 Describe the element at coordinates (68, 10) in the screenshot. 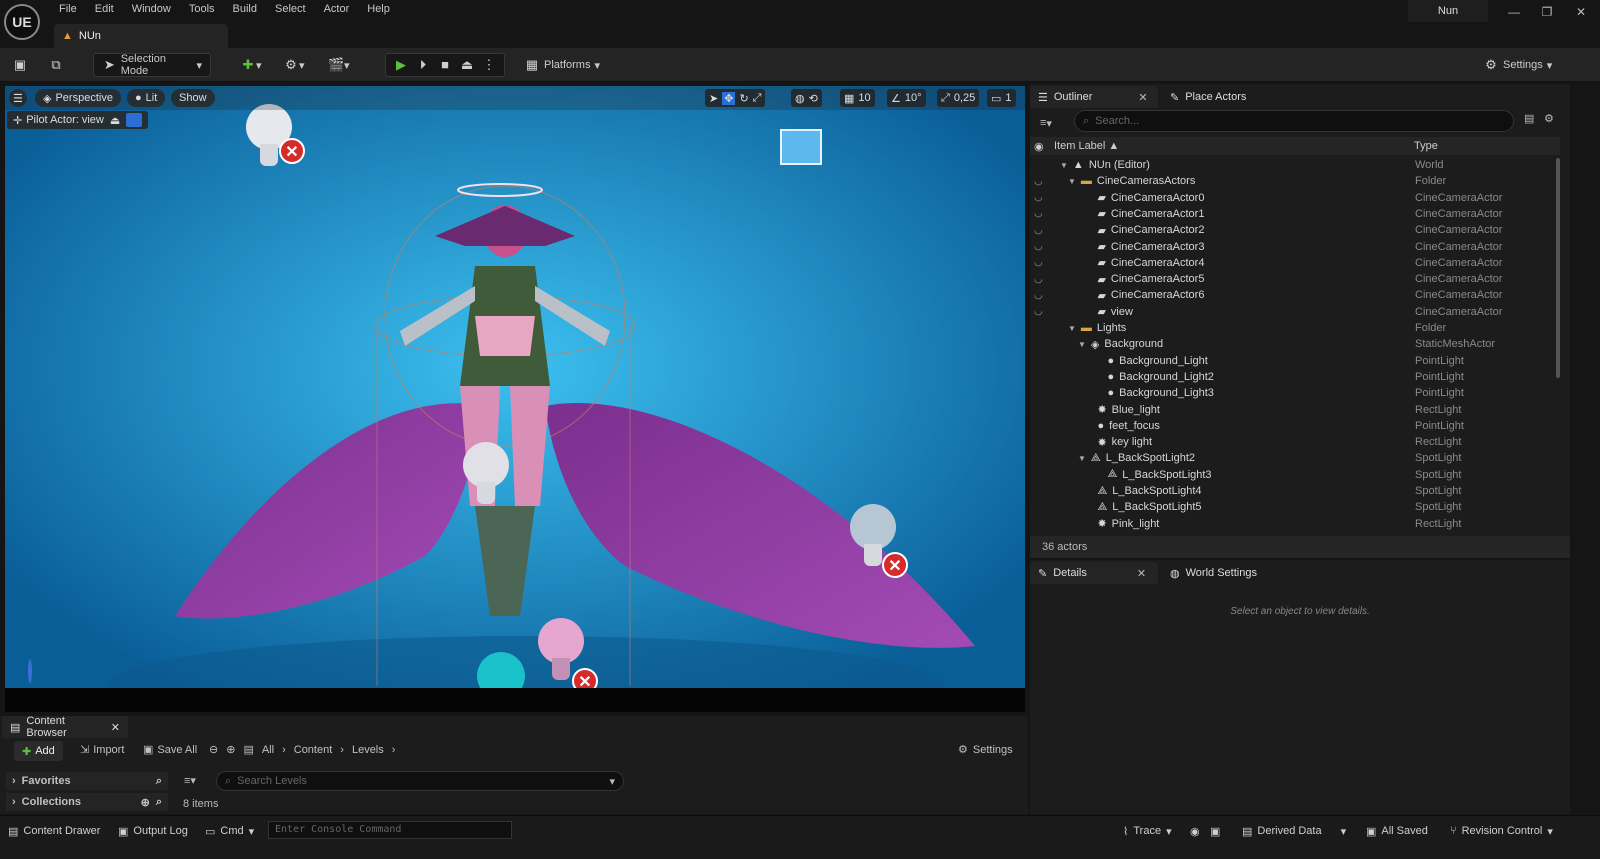

I see `menu-file: File` at that location.